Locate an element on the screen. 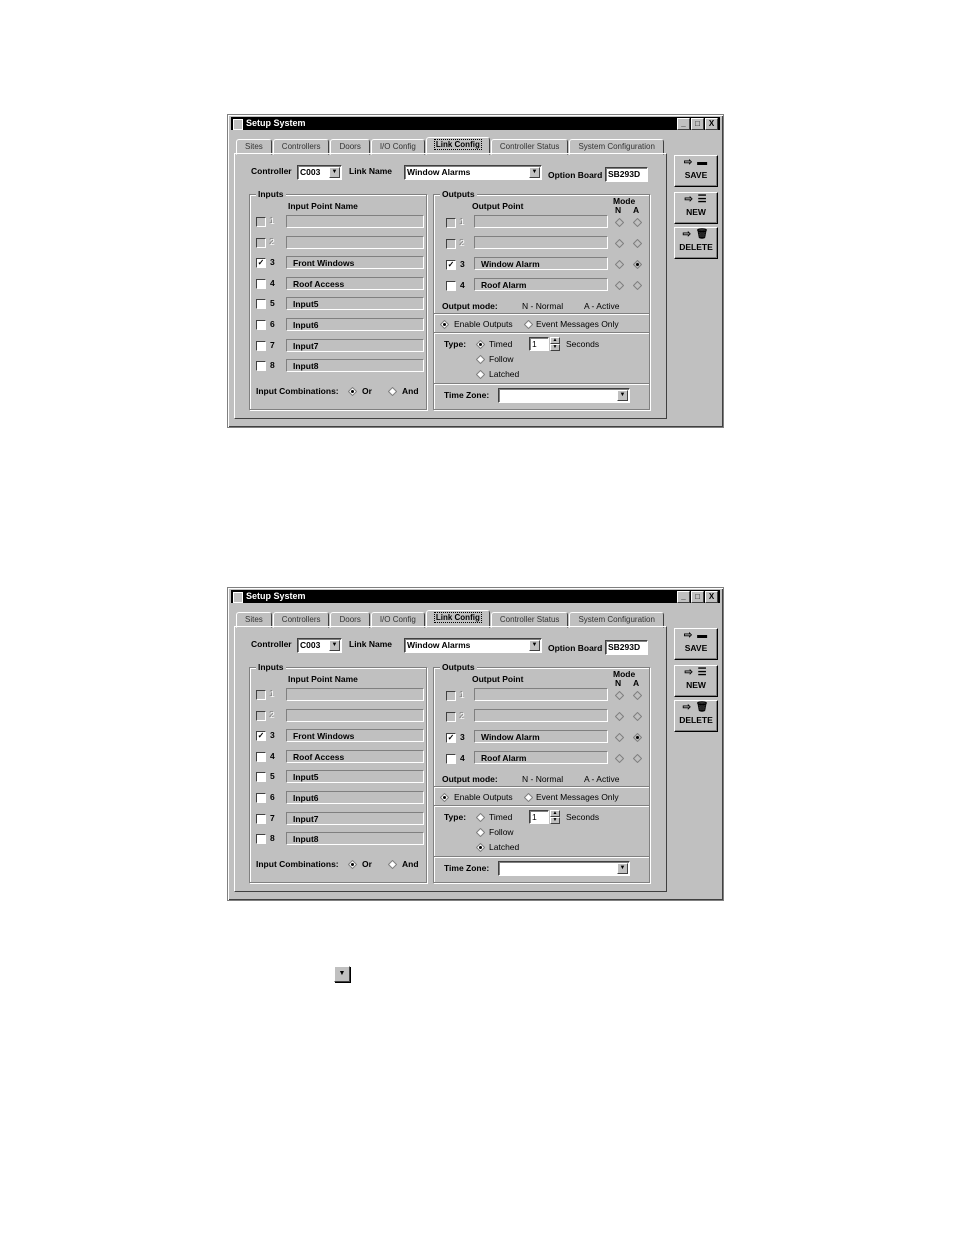 This screenshot has width=954, height=1235. spin-down-icon: ▼ is located at coordinates (555, 820).